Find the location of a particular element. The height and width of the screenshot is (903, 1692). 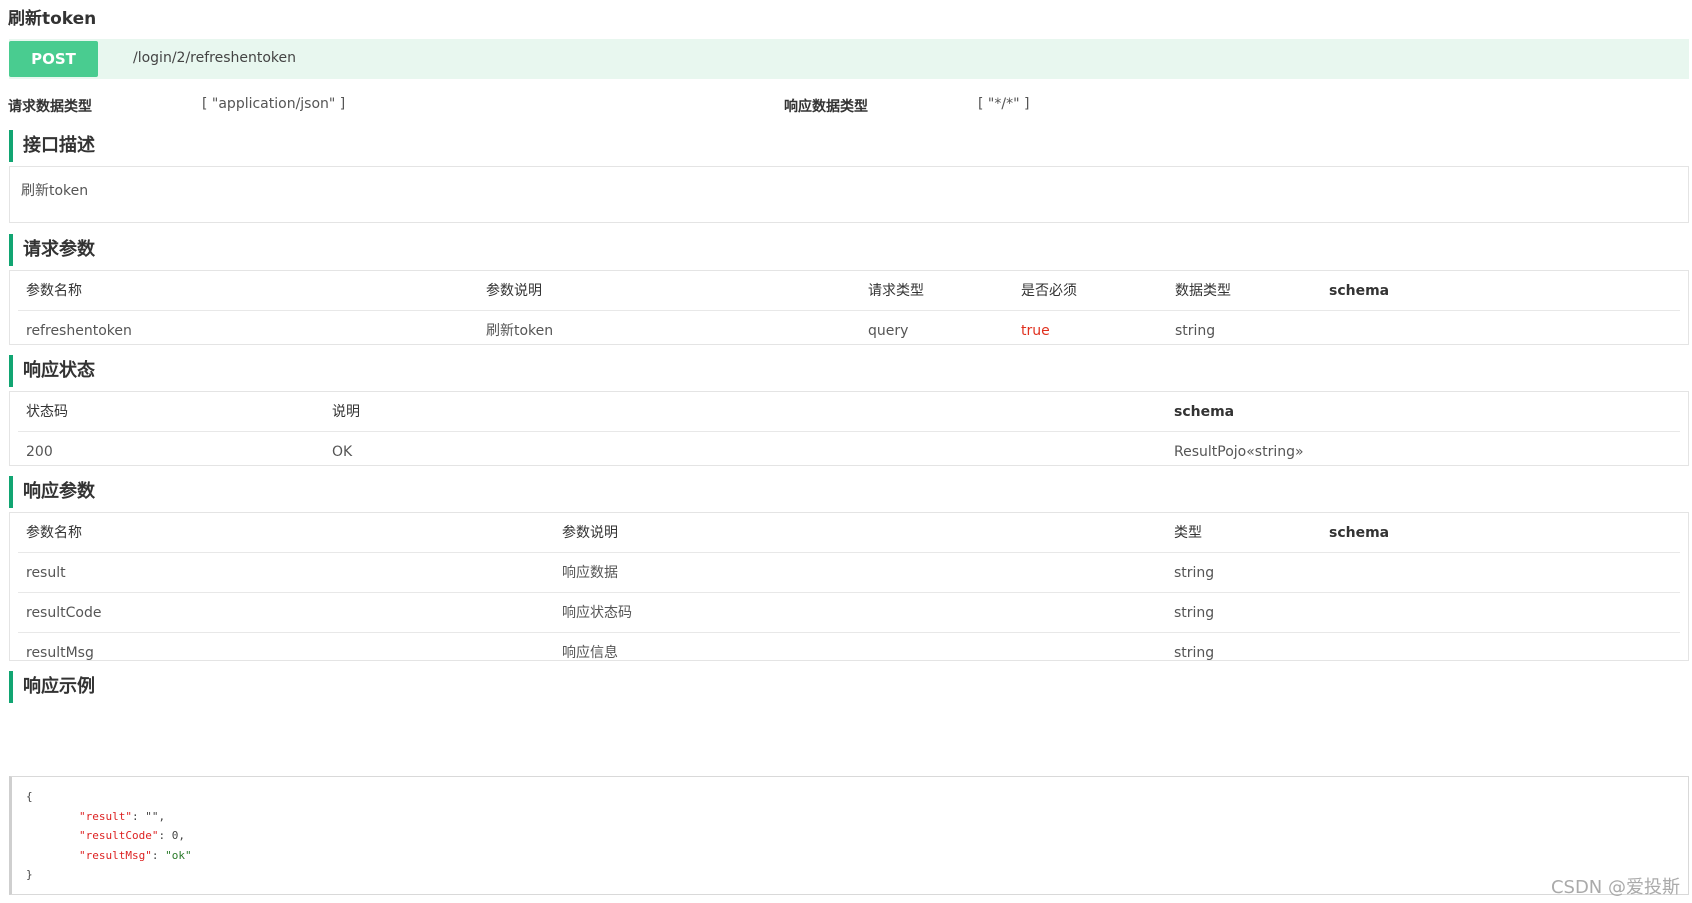

resp-param-desc: 响应信息 is located at coordinates (590, 653).